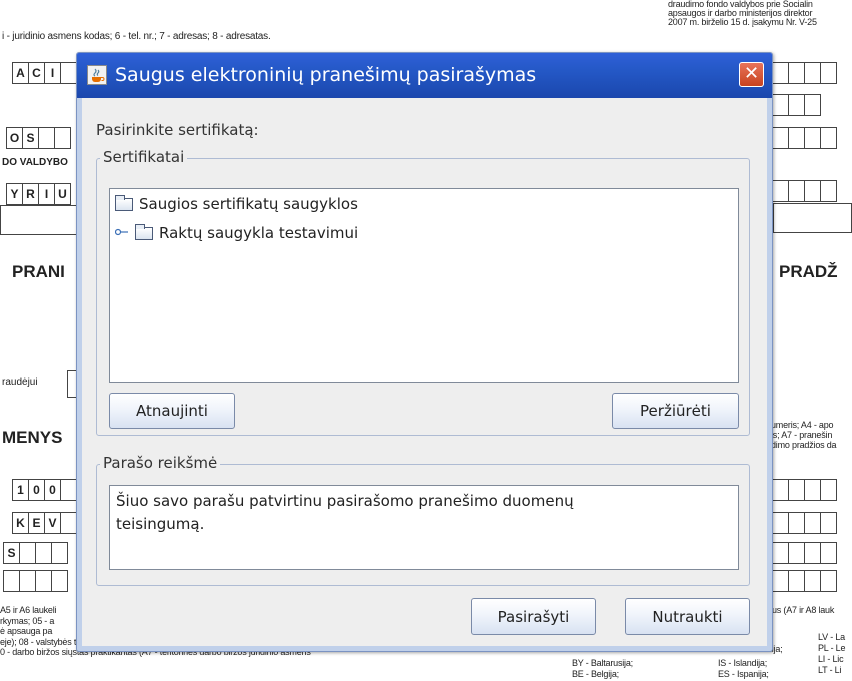 The height and width of the screenshot is (681, 852). Describe the element at coordinates (177, 130) in the screenshot. I see `select-certificate-prompt: Pasirinkite sertifikatą:` at that location.